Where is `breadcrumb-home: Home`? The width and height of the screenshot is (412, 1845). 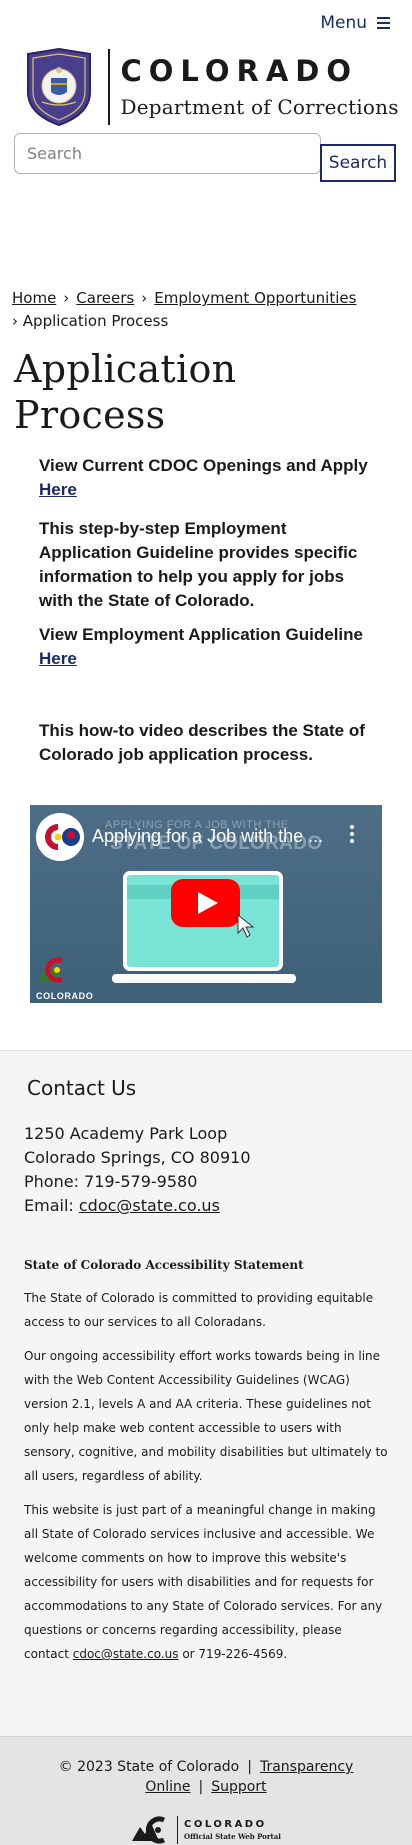 breadcrumb-home: Home is located at coordinates (34, 298).